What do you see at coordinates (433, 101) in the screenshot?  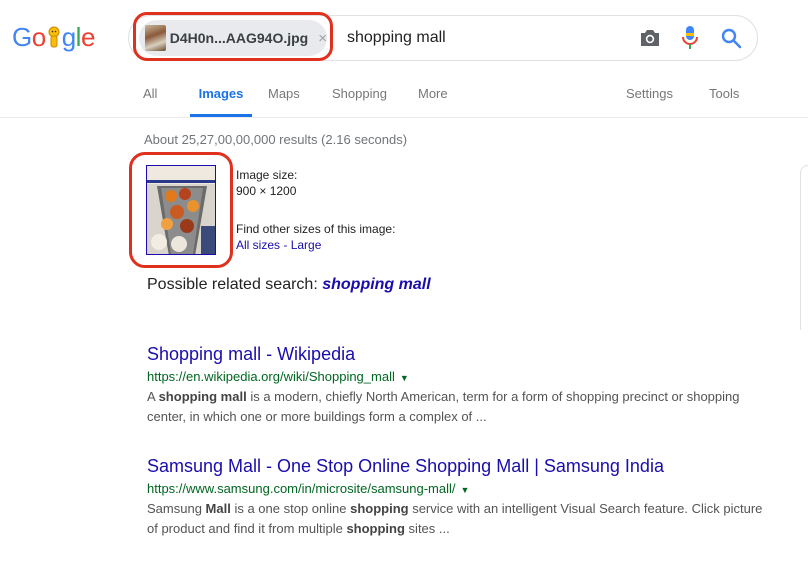 I see `tab-more: More` at bounding box center [433, 101].